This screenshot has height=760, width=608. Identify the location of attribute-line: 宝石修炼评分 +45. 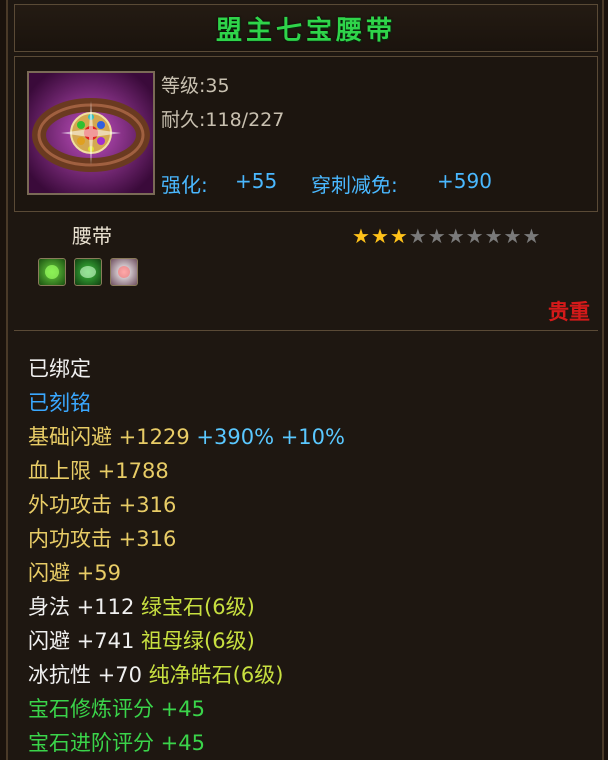
(116, 708).